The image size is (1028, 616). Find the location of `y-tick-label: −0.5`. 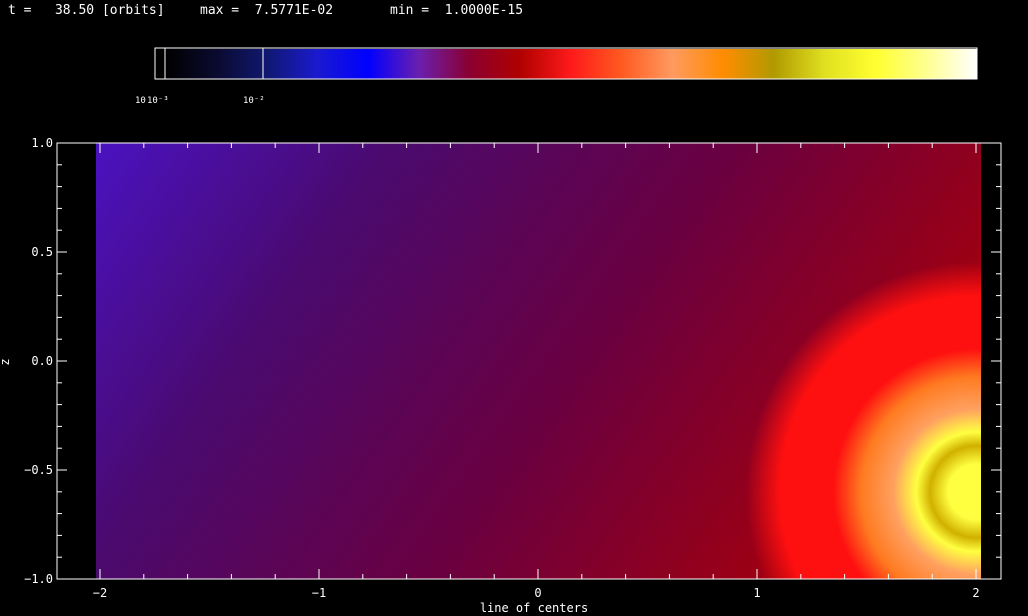

y-tick-label: −0.5 is located at coordinates (38, 470).